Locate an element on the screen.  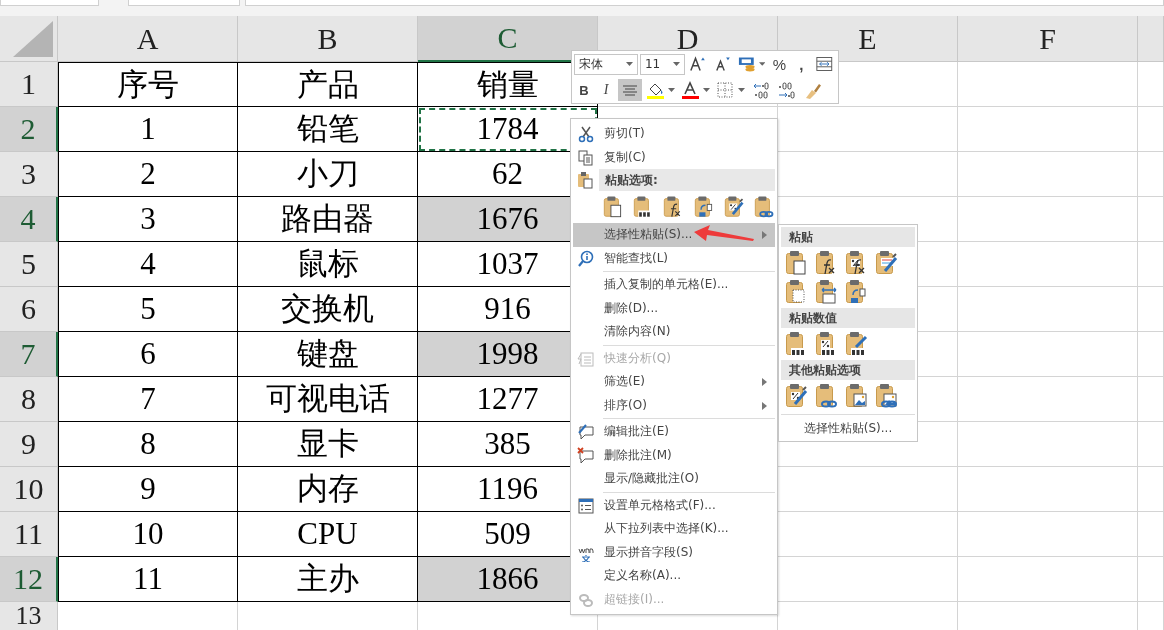
row-header: 7 is located at coordinates (29, 354).